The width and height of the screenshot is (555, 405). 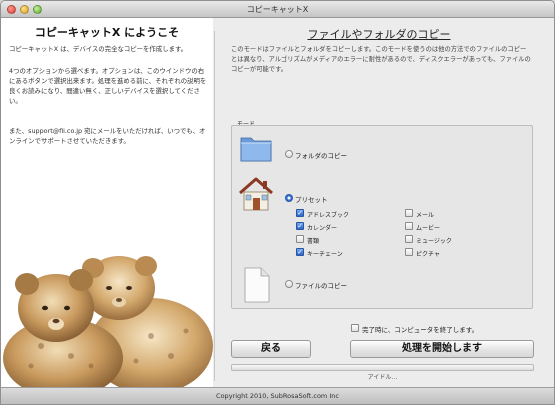 I want to click on welcome-paragraph-intro: コピーキャットX は、デバイスの完全なコピーを作成します。, so click(x=98, y=49).